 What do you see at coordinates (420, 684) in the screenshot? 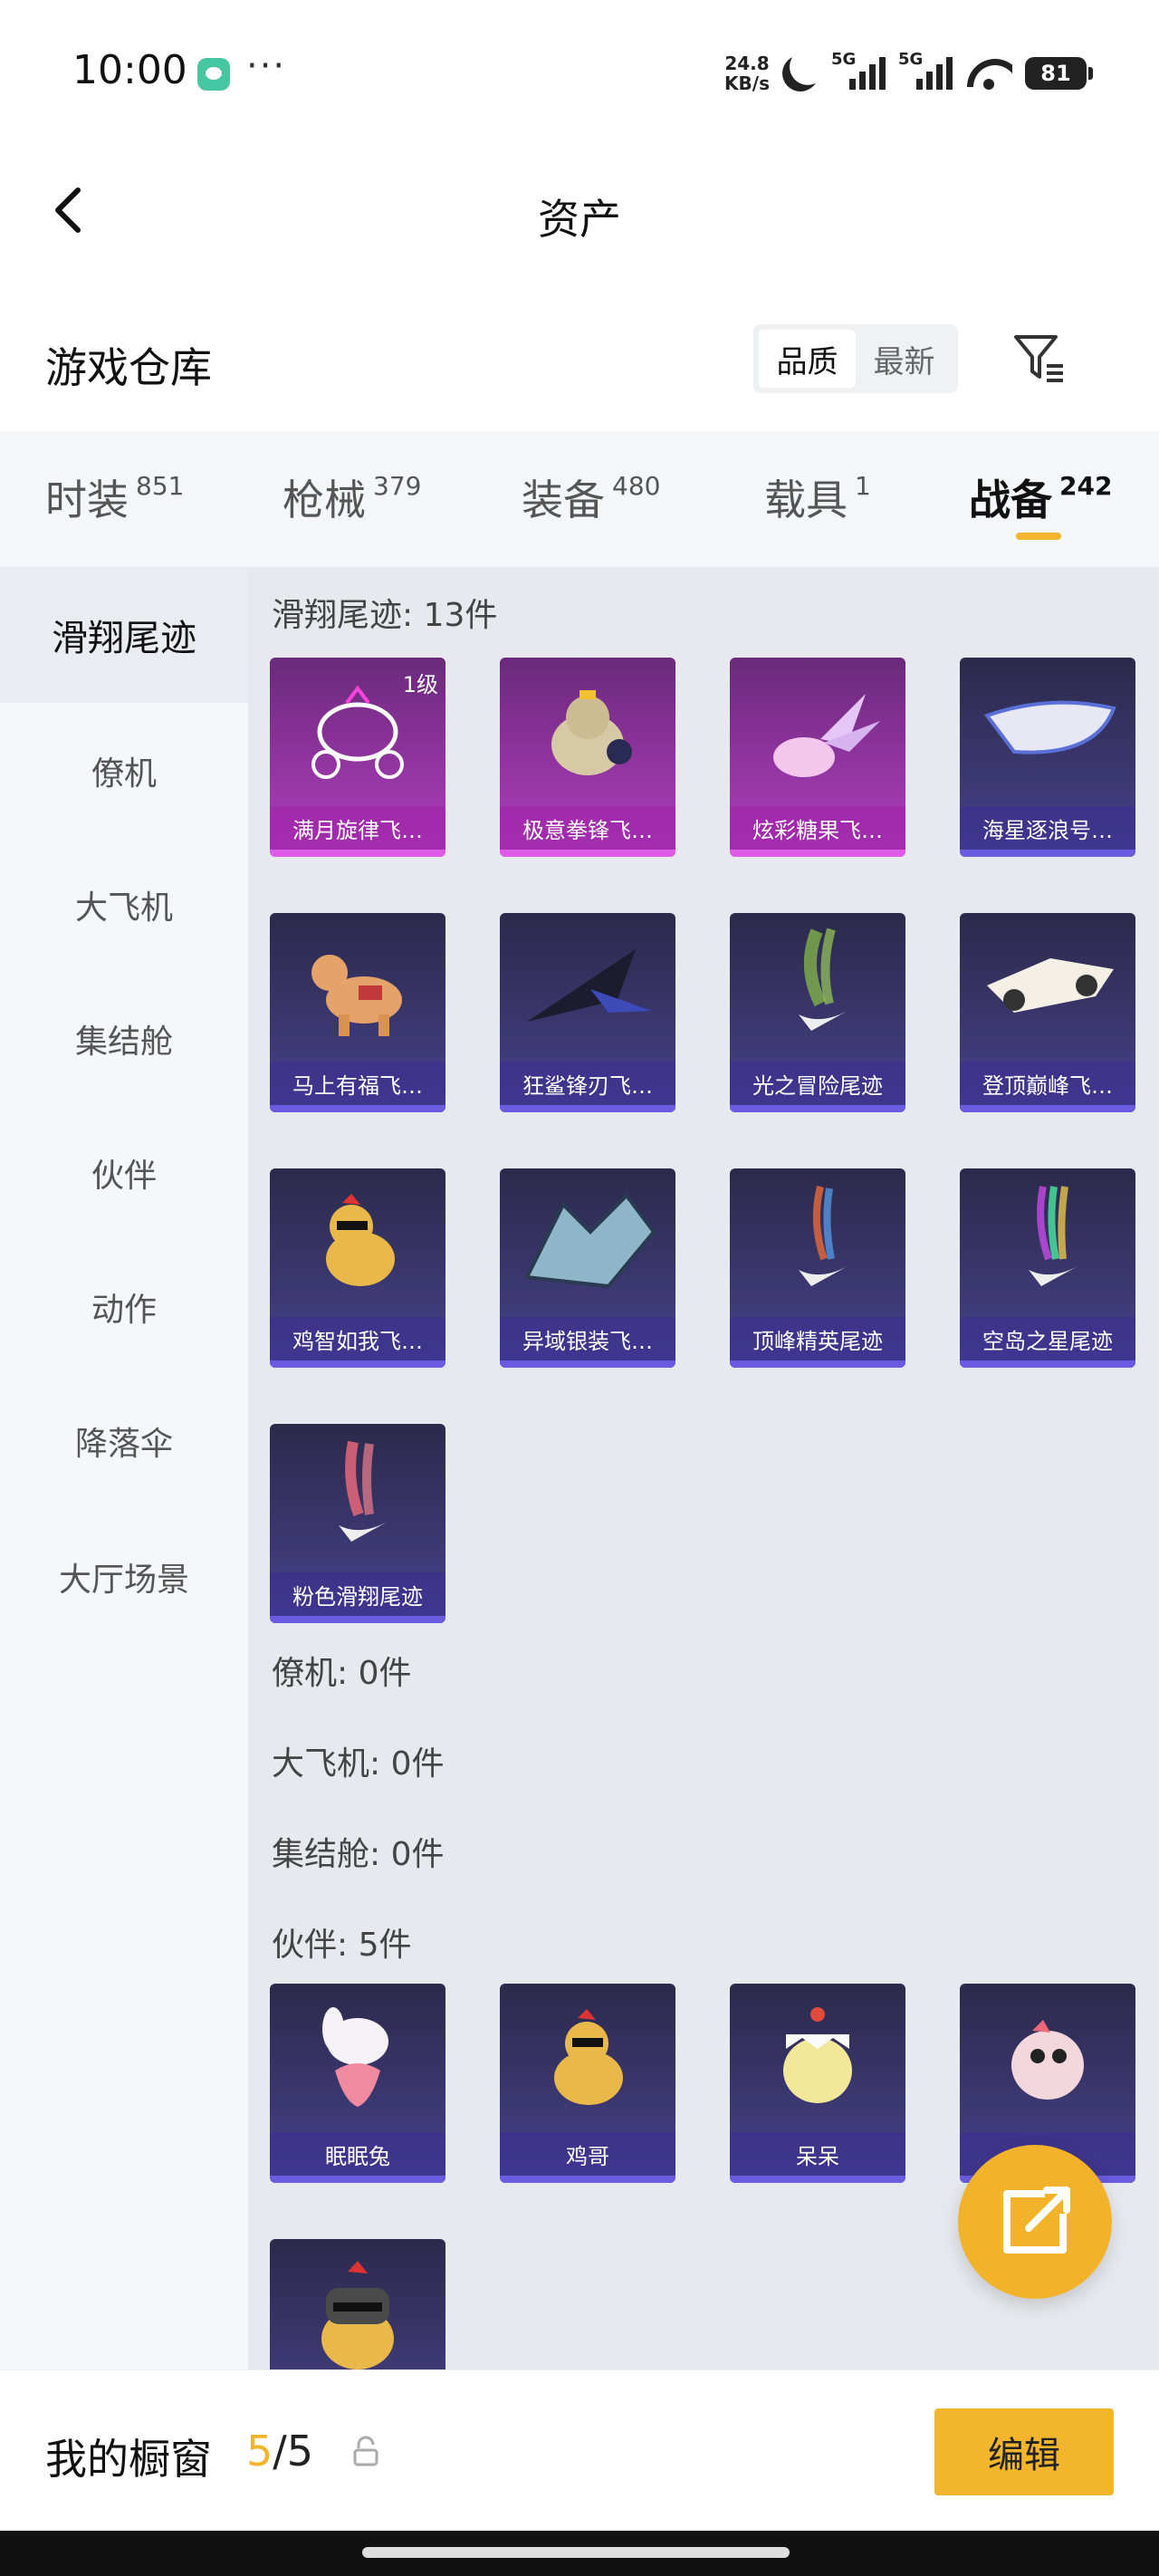
I see `level-badge: 1级` at bounding box center [420, 684].